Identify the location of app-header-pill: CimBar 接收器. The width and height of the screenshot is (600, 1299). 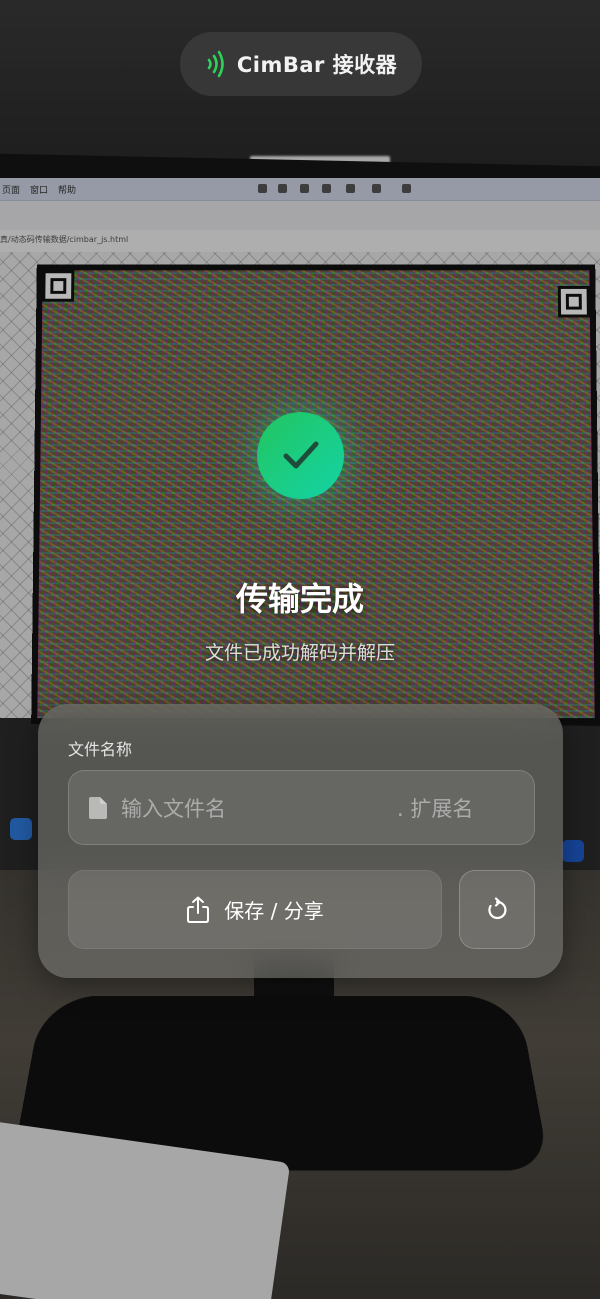
(301, 64).